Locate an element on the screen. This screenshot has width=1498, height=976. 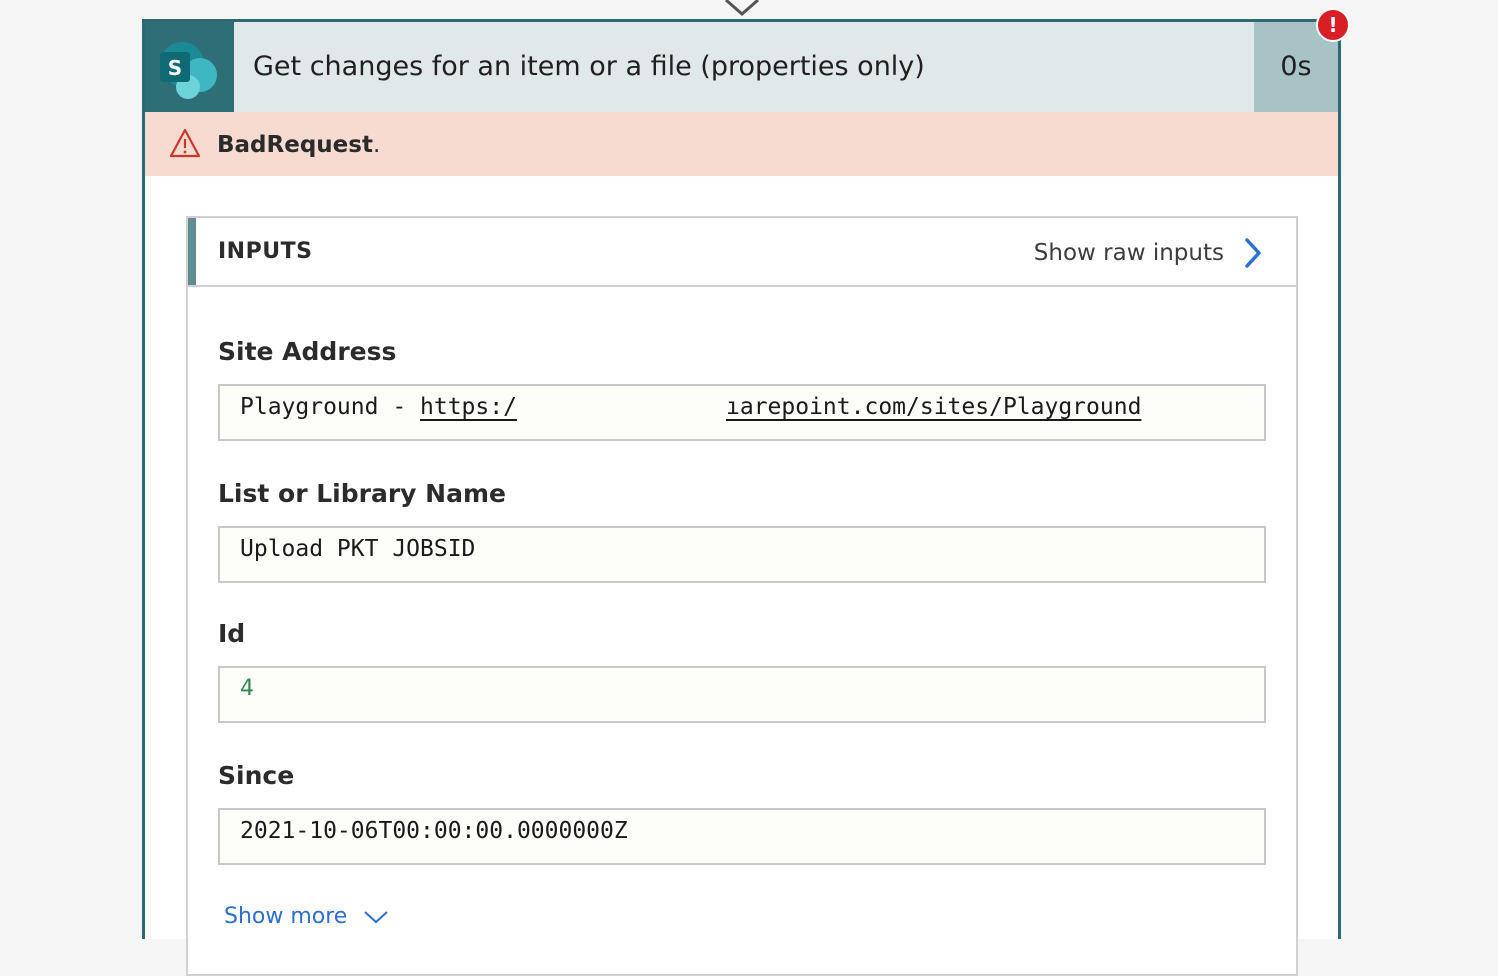
show-more-link: Show more is located at coordinates (306, 916).